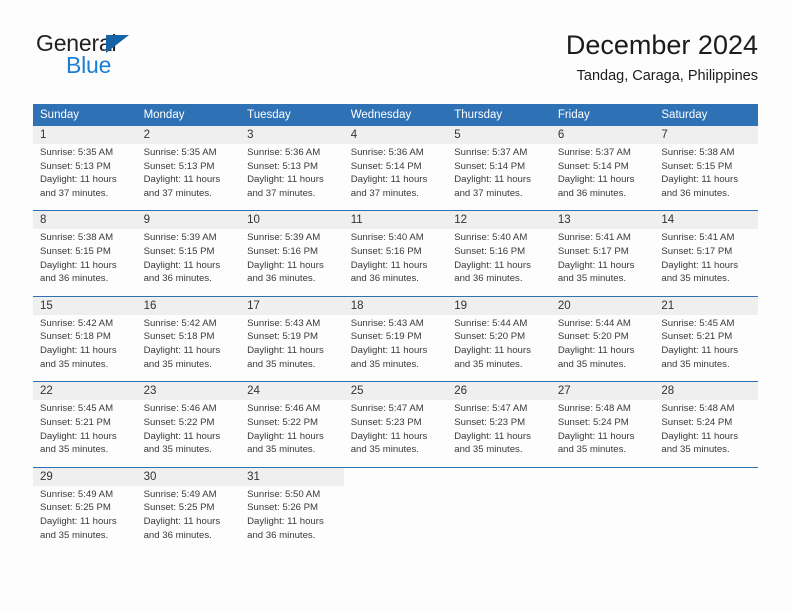 The height and width of the screenshot is (612, 792). I want to click on day-number: 3, so click(292, 135).